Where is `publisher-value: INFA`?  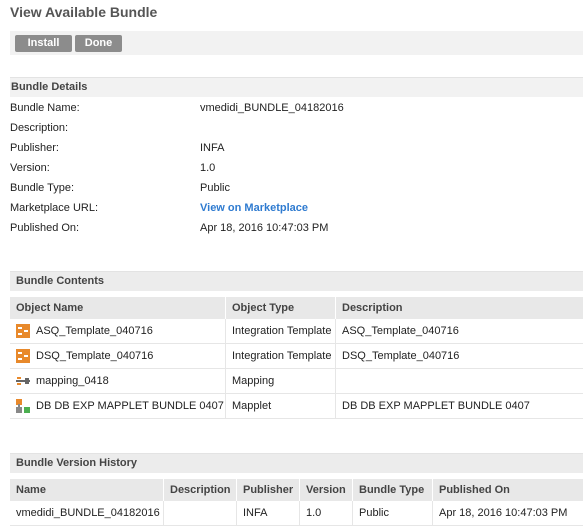
publisher-value: INFA is located at coordinates (212, 148).